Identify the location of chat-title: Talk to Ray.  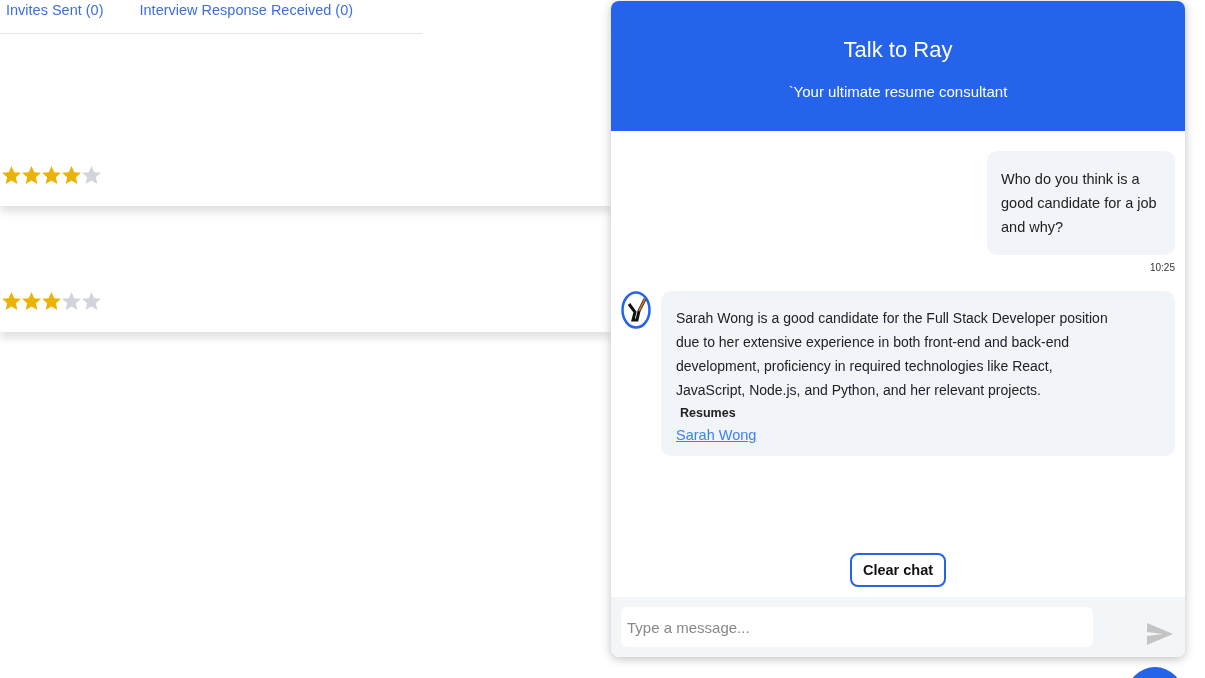
(898, 50).